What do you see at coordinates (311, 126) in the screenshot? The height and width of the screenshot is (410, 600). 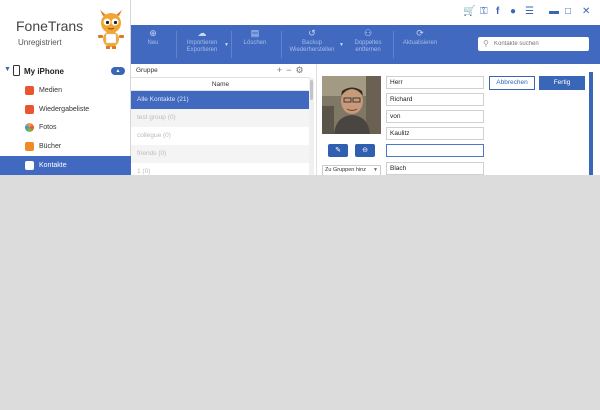 I see `groups-scrollbar` at bounding box center [311, 126].